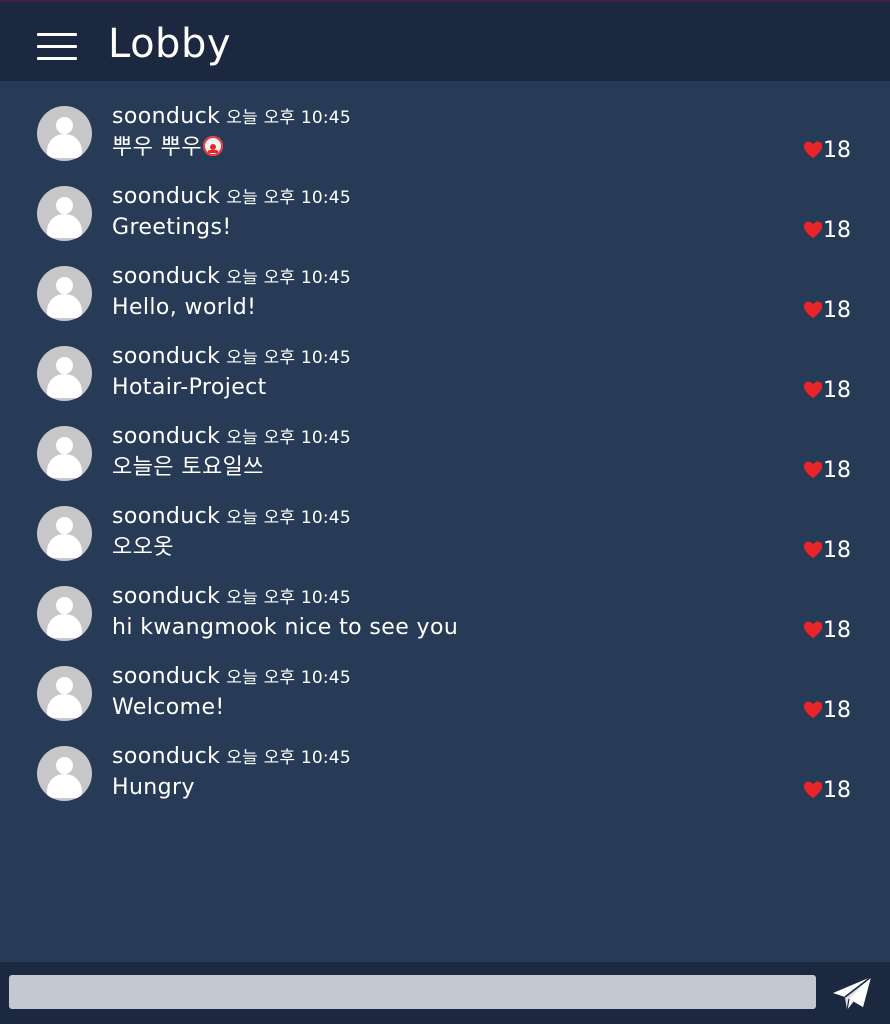 The image size is (890, 1024). What do you see at coordinates (412, 992) in the screenshot?
I see `message-input` at bounding box center [412, 992].